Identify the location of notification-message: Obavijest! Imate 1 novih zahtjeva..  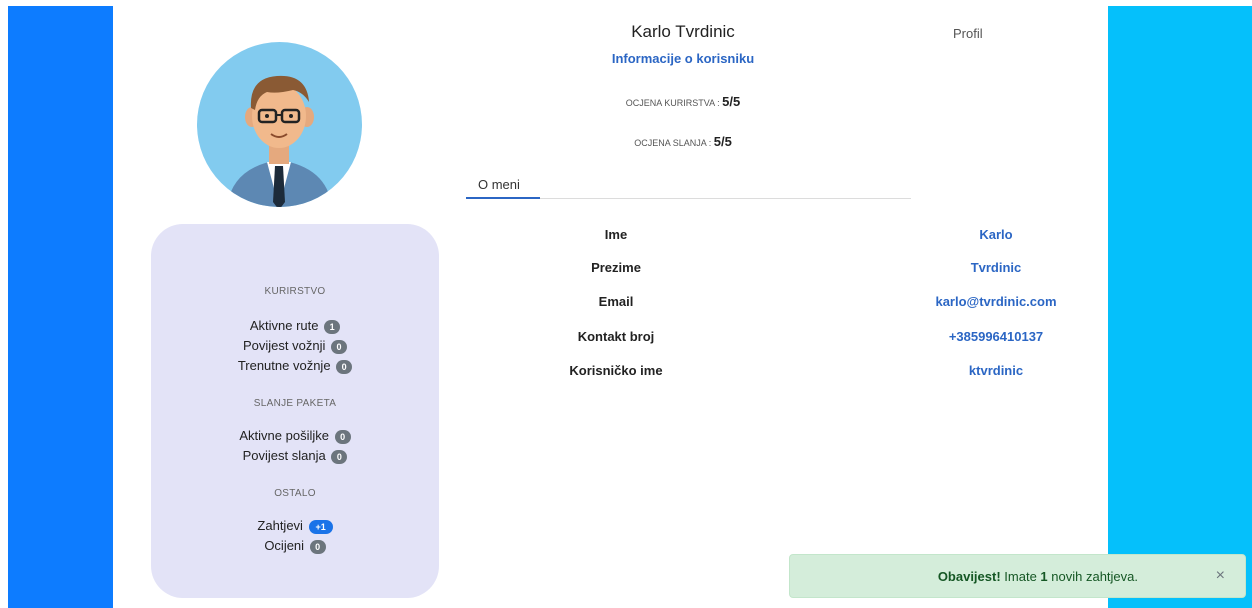
(964, 576).